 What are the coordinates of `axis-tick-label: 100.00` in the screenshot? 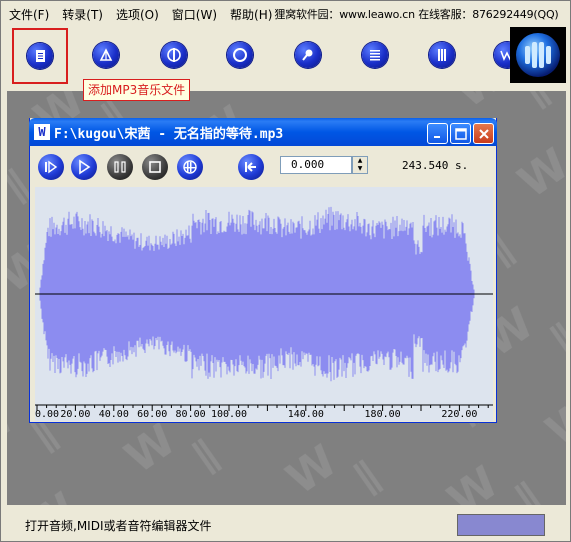 It's located at (229, 414).